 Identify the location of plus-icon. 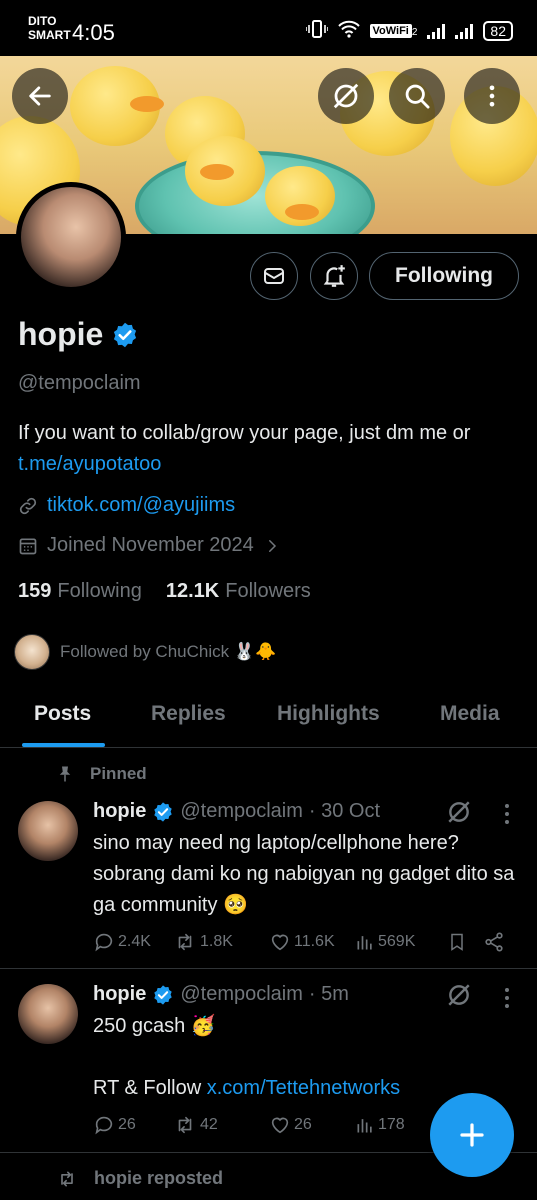
(472, 1135).